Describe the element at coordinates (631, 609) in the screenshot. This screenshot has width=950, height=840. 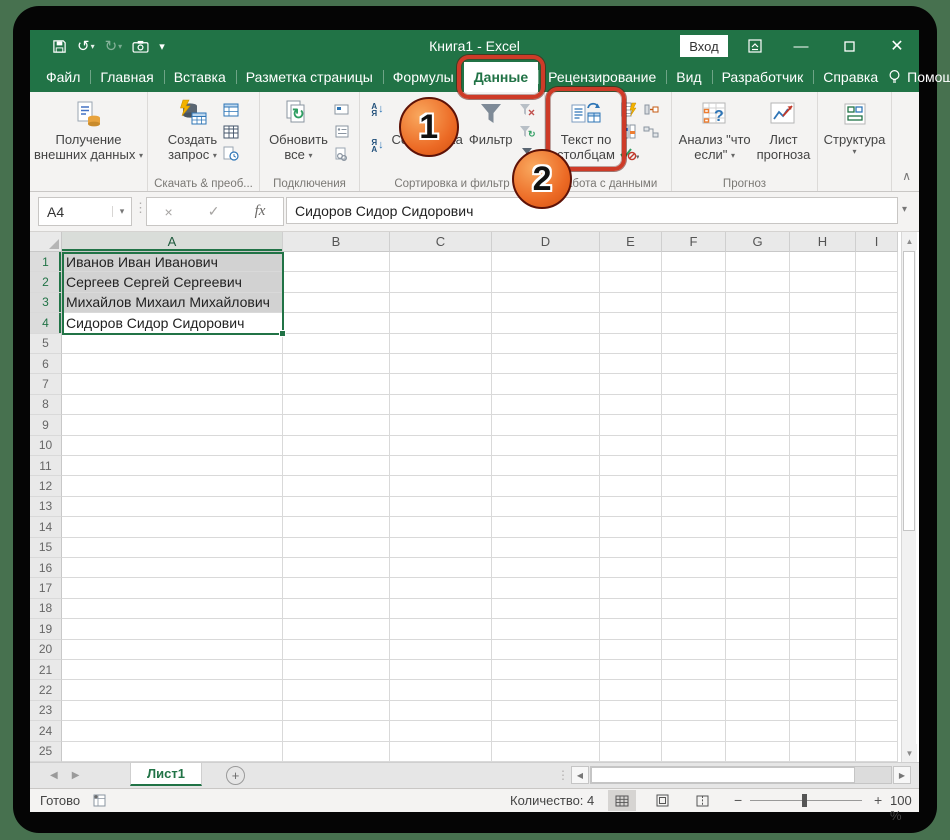
I see `cell-E18` at that location.